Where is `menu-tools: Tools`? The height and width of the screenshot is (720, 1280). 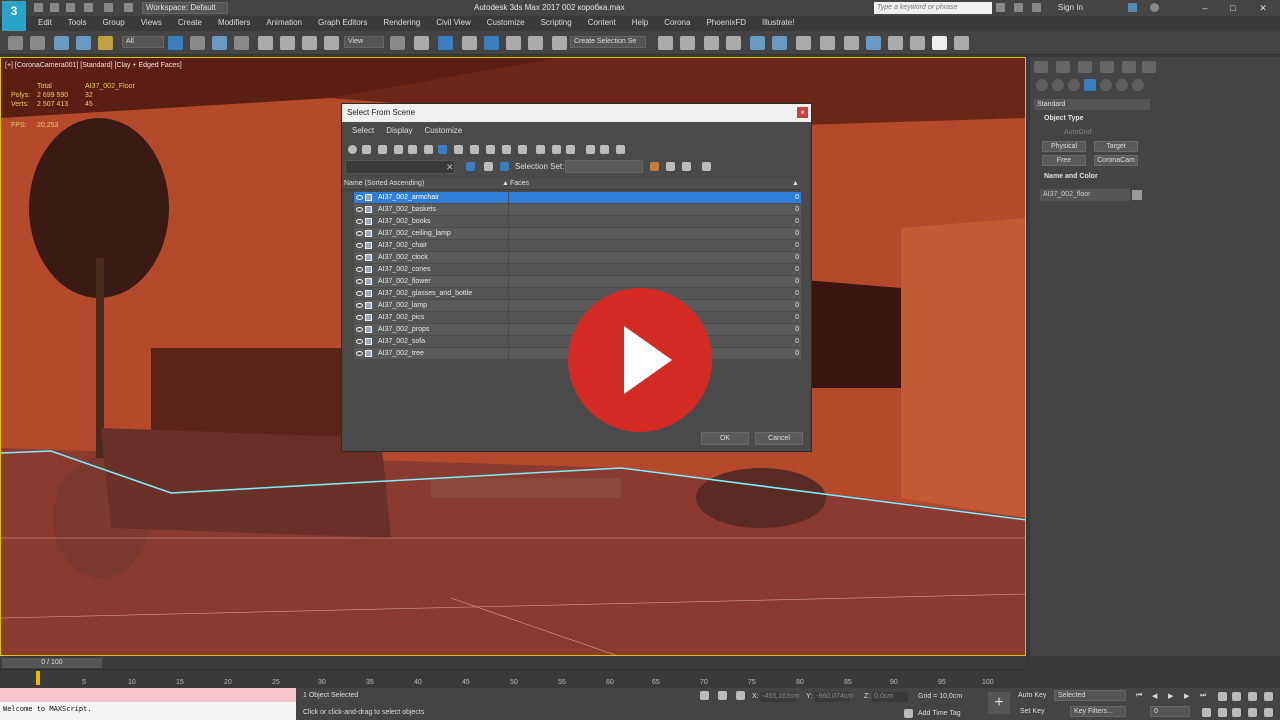 menu-tools: Tools is located at coordinates (77, 23).